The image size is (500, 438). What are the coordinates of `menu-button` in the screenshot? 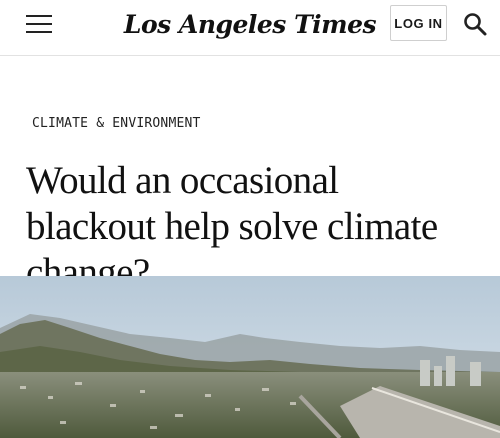 It's located at (39, 24).